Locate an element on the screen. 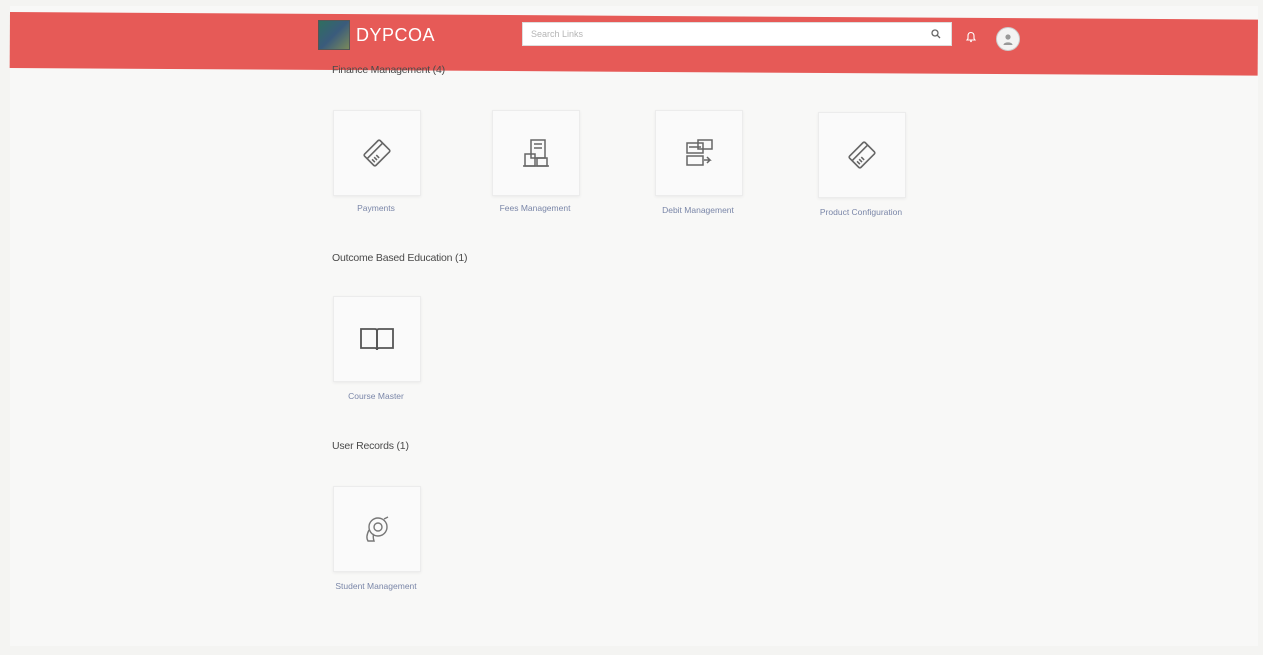  tile-course-master is located at coordinates (377, 339).